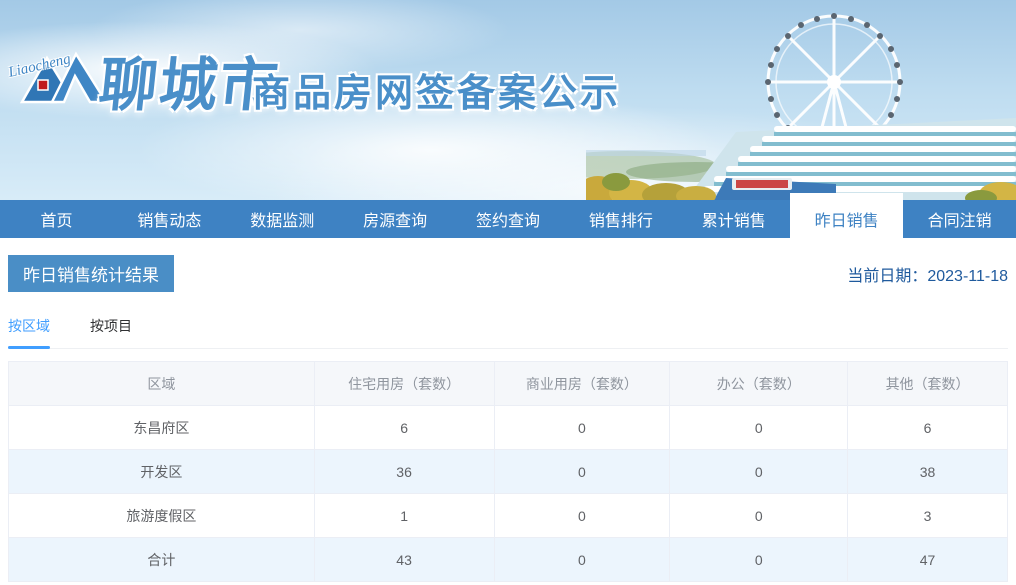  Describe the element at coordinates (620, 219) in the screenshot. I see `nav-item-6: 销售排行` at that location.